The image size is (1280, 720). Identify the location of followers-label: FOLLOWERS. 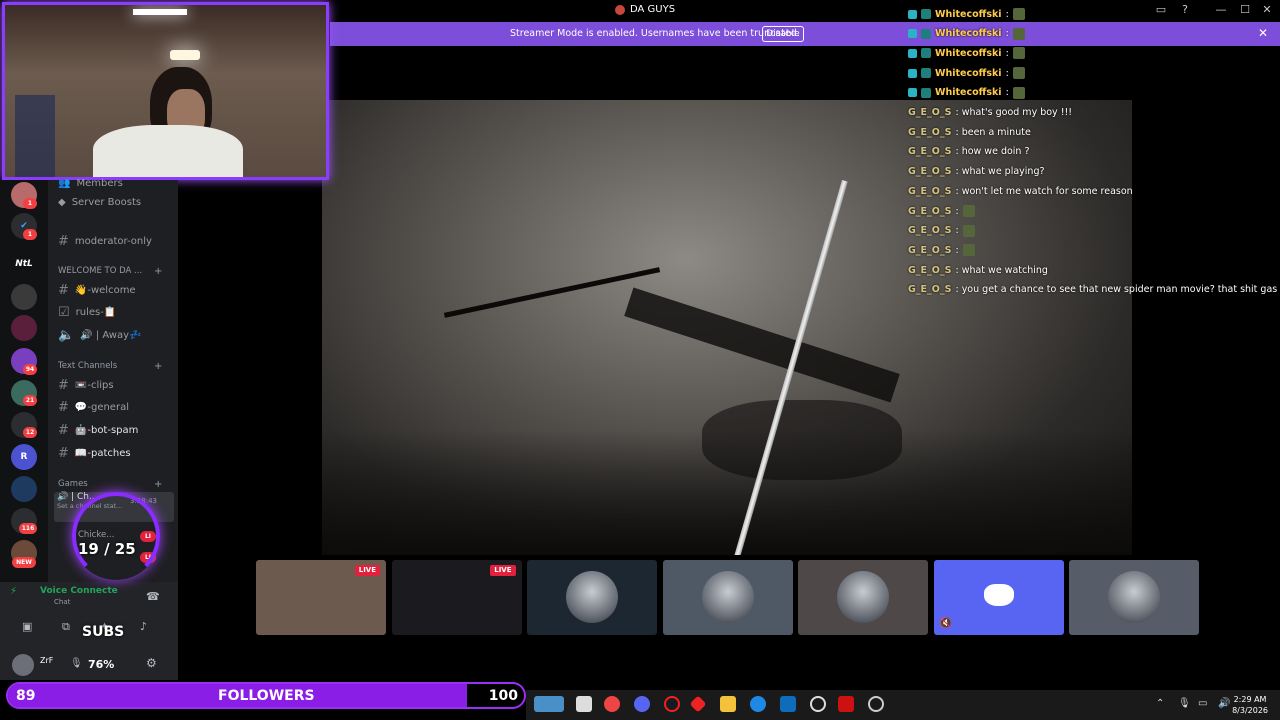
(266, 696).